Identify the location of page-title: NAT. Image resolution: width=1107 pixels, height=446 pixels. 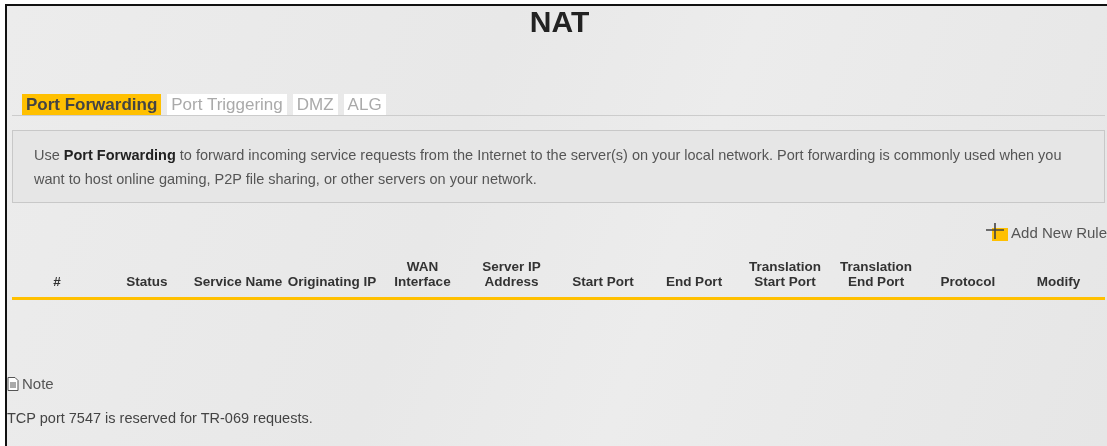
(559, 22).